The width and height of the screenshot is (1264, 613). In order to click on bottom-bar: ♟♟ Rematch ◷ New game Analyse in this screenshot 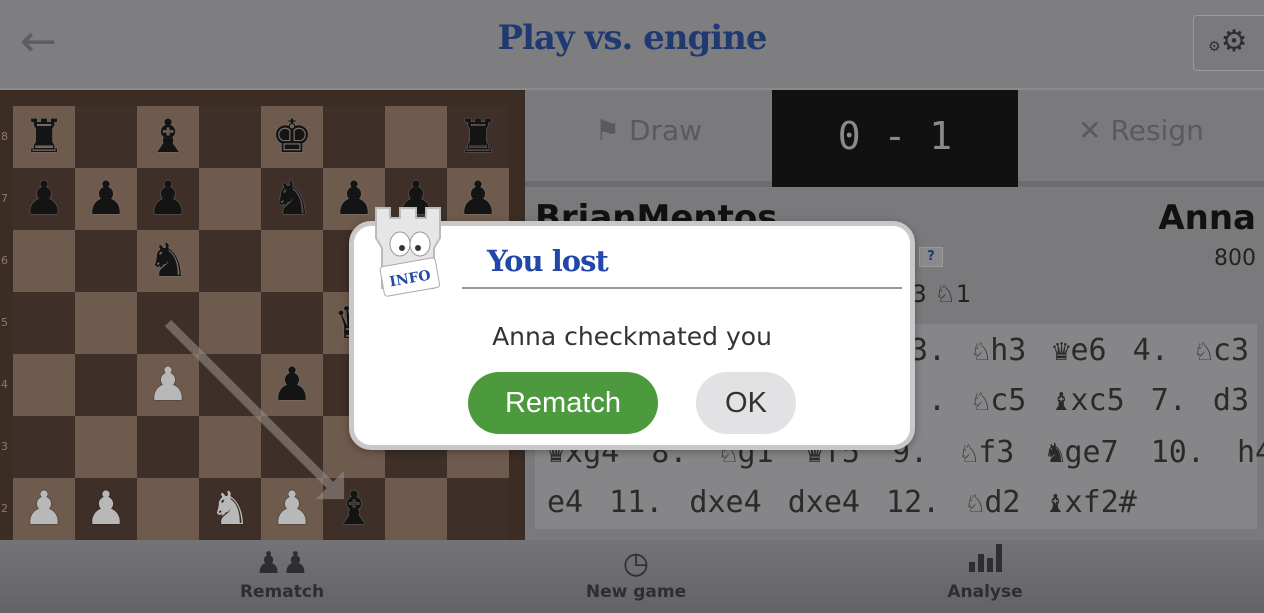, I will do `click(632, 576)`.